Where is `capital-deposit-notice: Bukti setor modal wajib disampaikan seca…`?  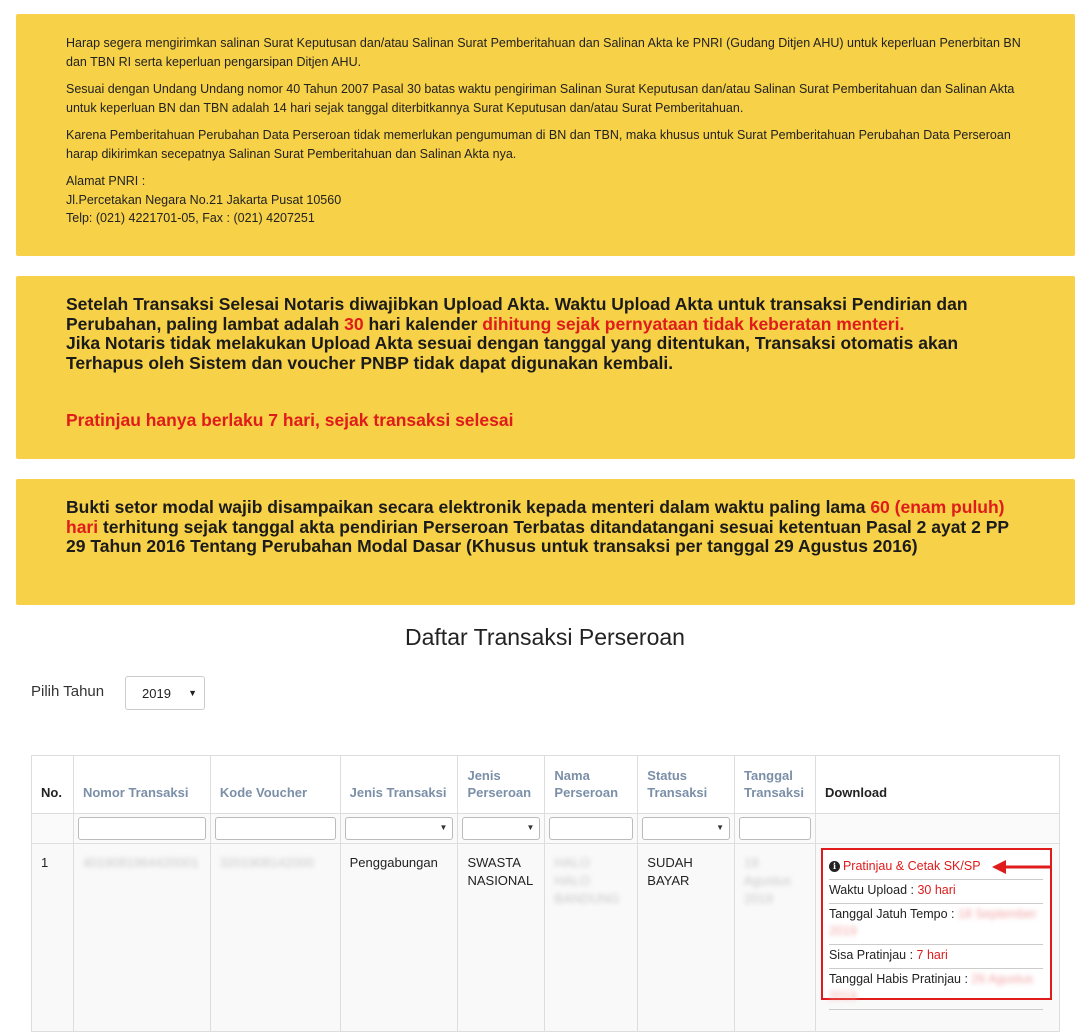 capital-deposit-notice: Bukti setor modal wajib disampaikan seca… is located at coordinates (545, 542).